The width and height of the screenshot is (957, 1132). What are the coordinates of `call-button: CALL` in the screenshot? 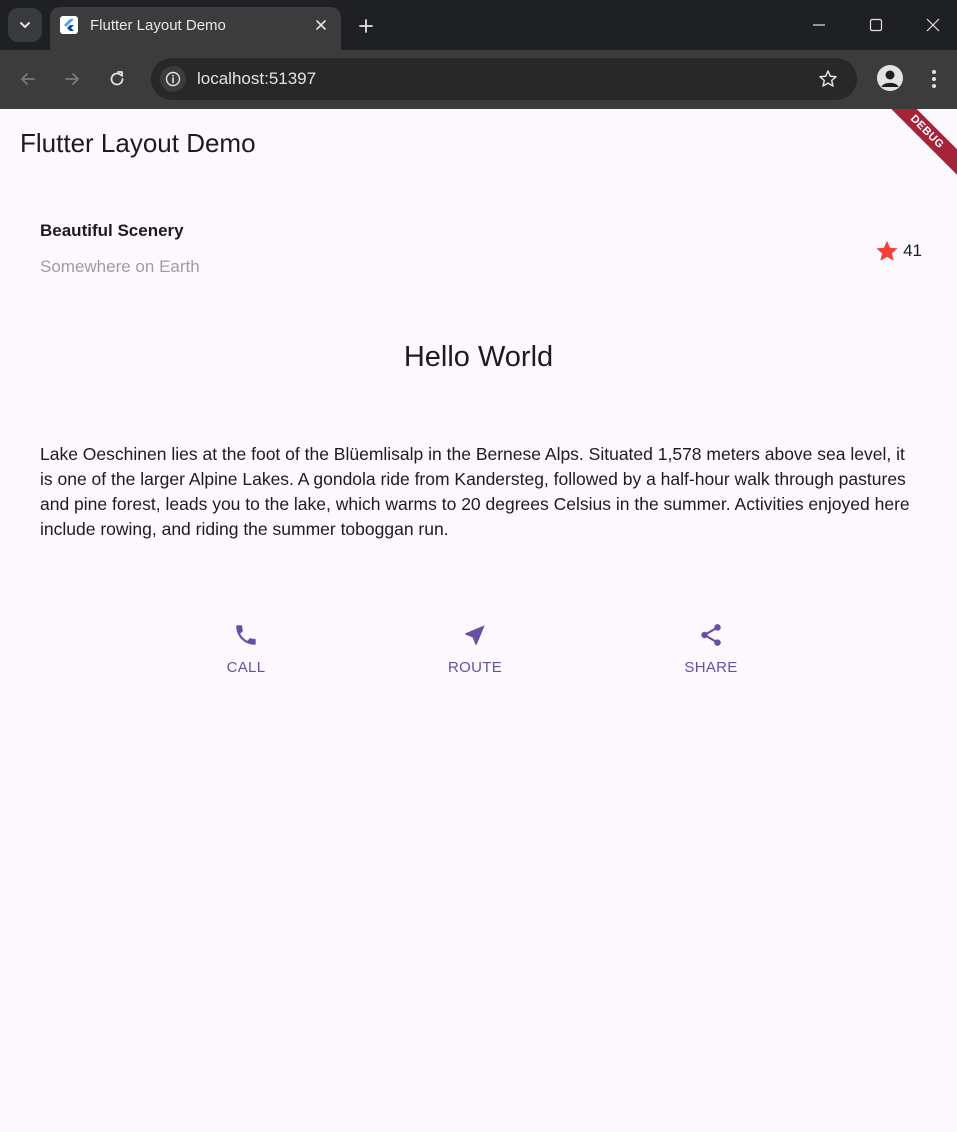 It's located at (246, 648).